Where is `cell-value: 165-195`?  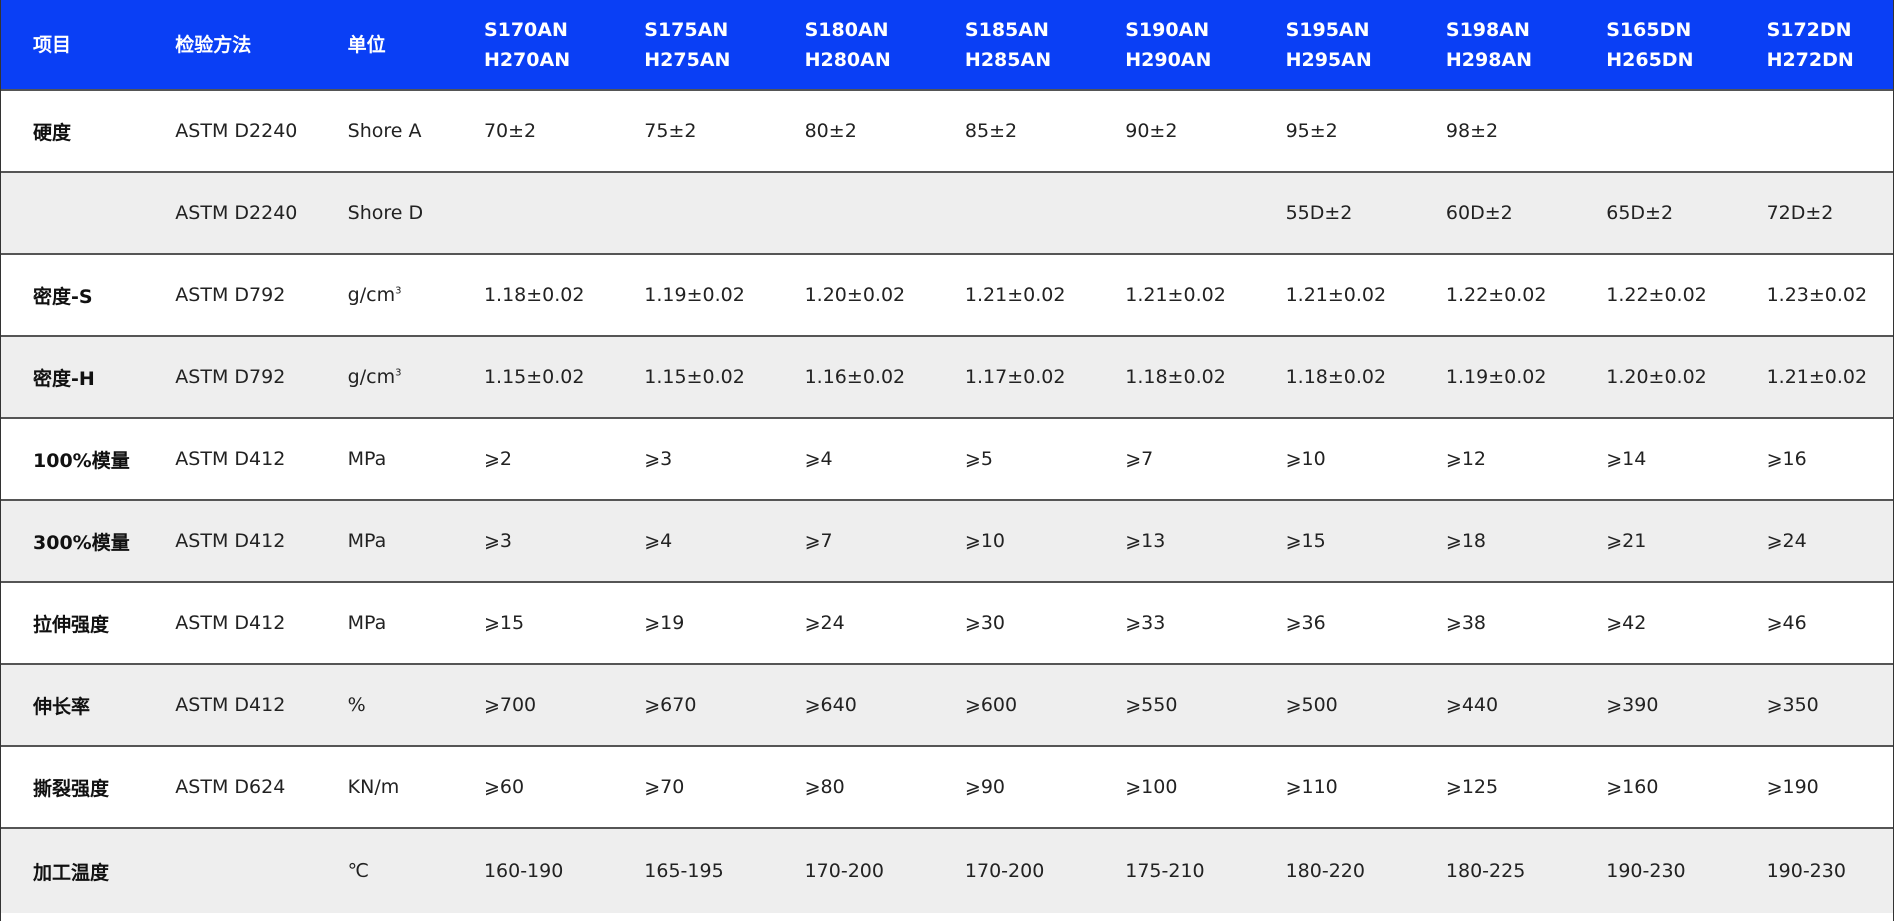
cell-value: 165-195 is located at coordinates (684, 871).